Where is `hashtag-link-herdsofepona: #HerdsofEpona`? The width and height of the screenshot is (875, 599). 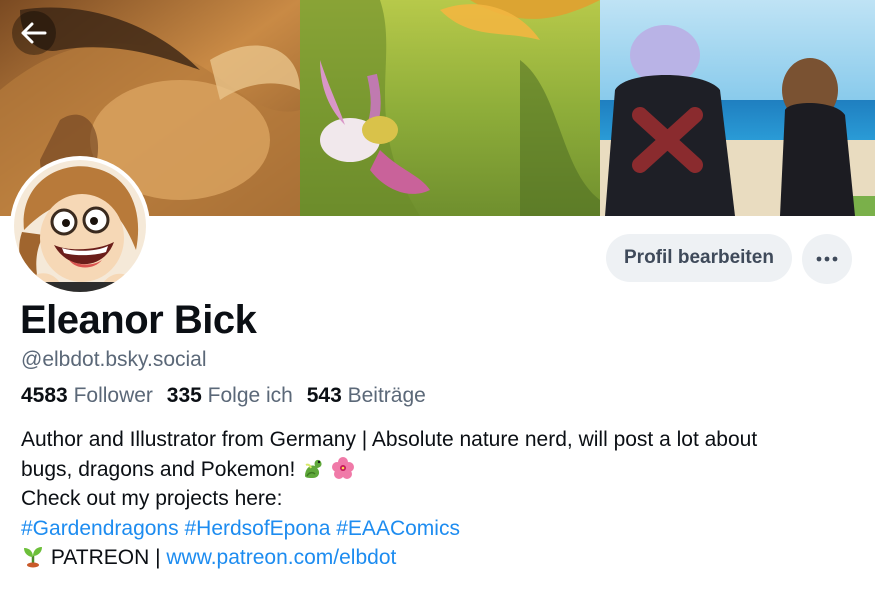
hashtag-link-herdsofepona: #HerdsofEpona is located at coordinates (257, 528).